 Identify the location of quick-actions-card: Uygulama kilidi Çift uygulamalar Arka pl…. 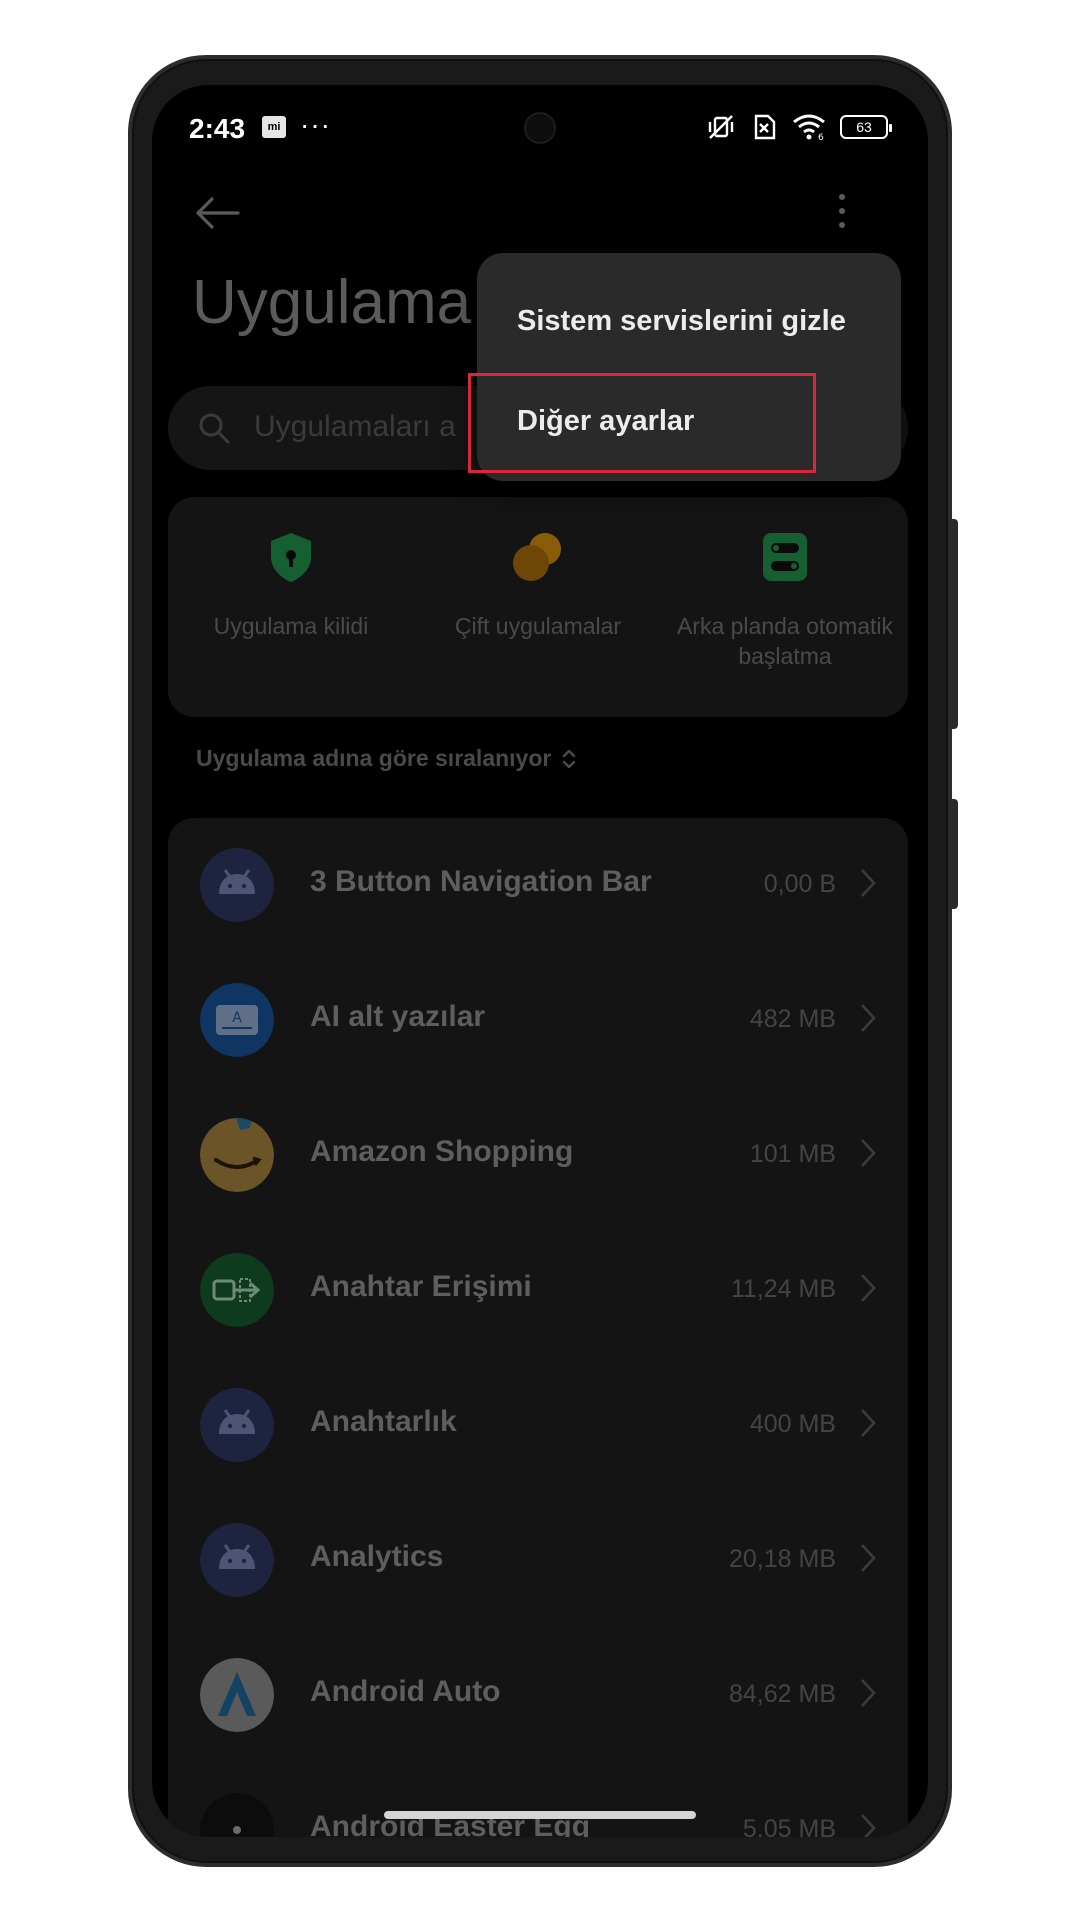
(538, 607).